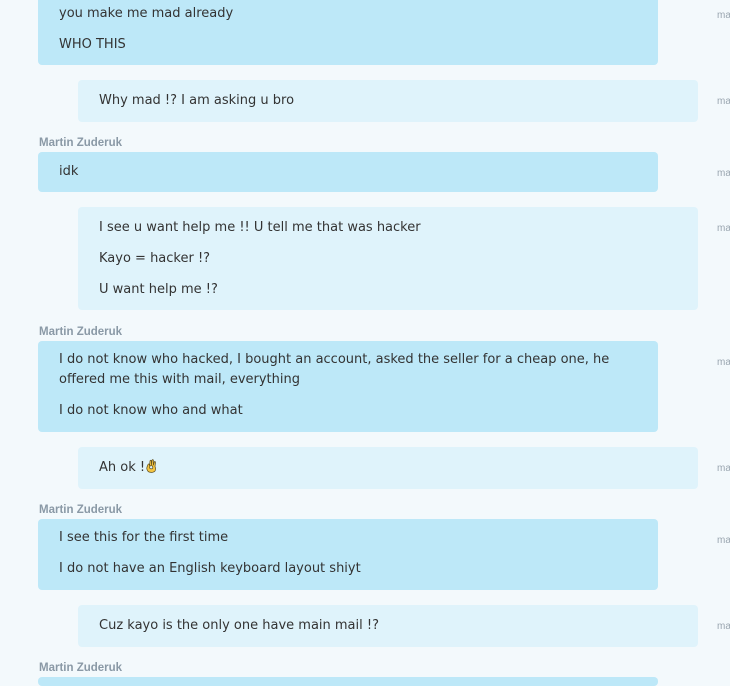 The width and height of the screenshot is (730, 686). Describe the element at coordinates (348, 681) in the screenshot. I see `message-bubble-incoming` at that location.